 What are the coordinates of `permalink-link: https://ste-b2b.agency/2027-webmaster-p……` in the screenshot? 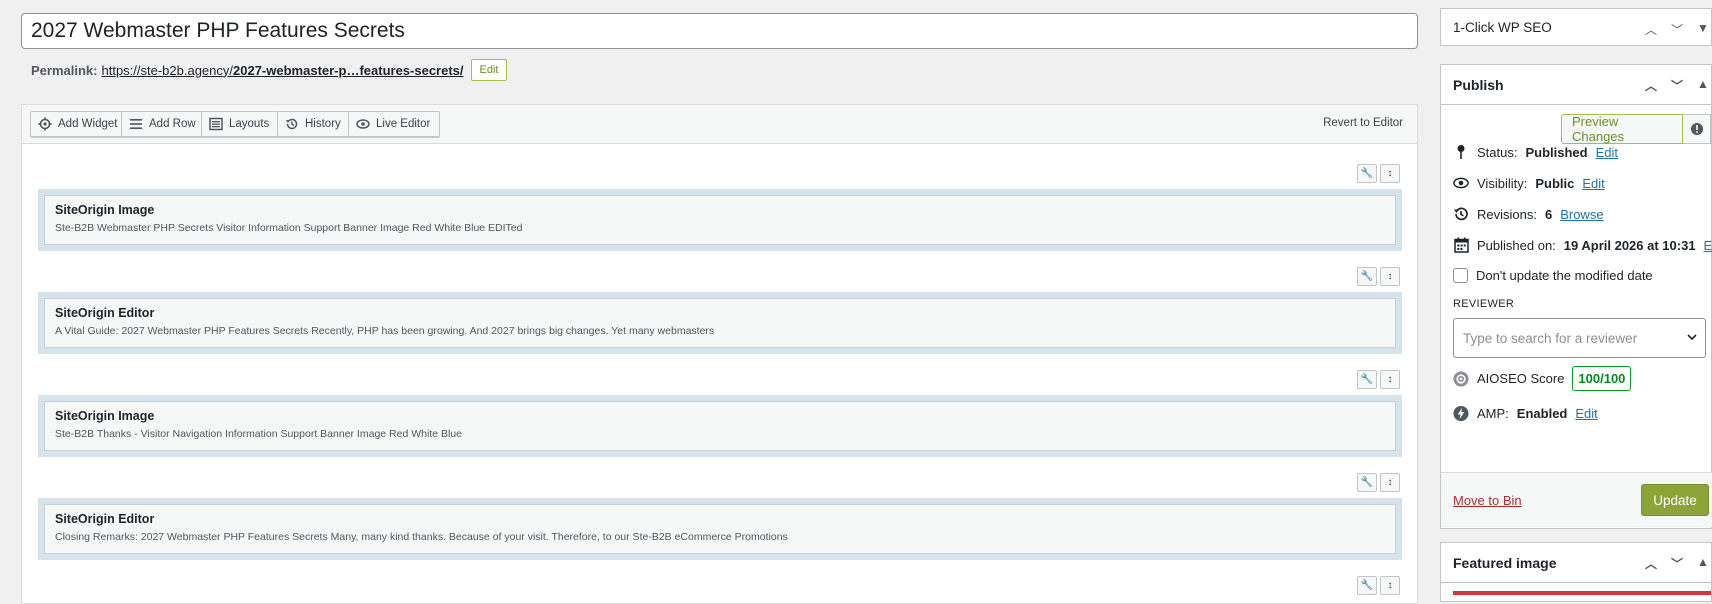 It's located at (282, 70).